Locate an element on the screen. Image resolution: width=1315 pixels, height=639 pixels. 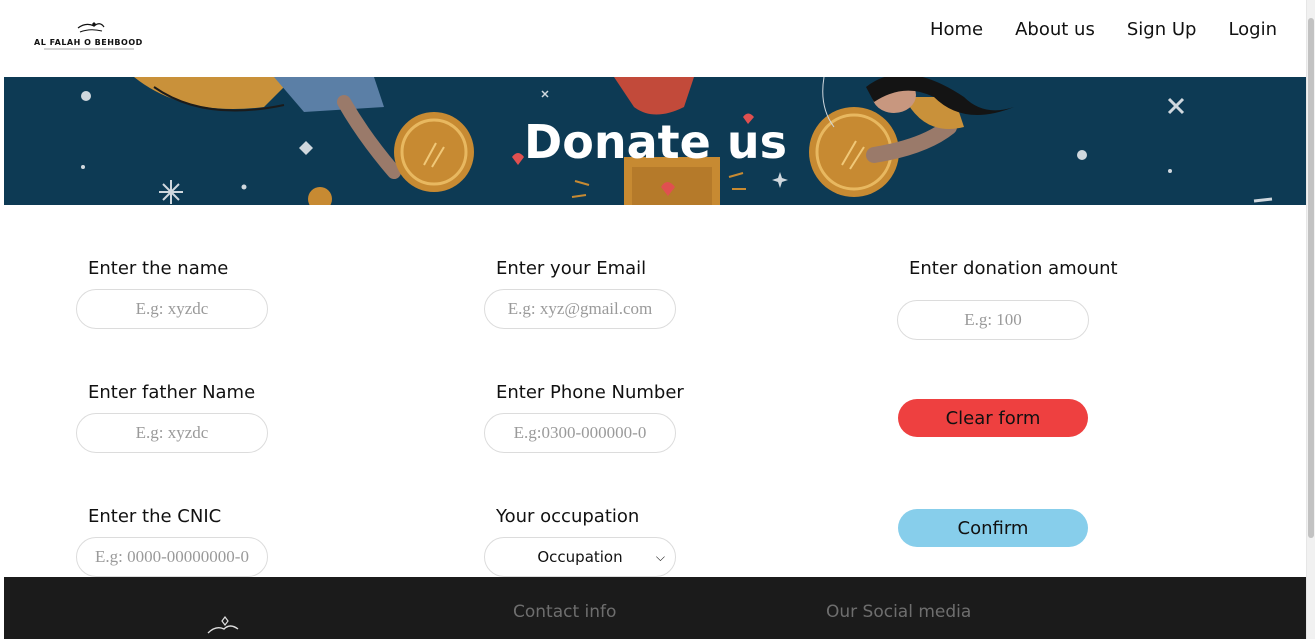
occupation-selected-value: Occupation is located at coordinates (580, 557).